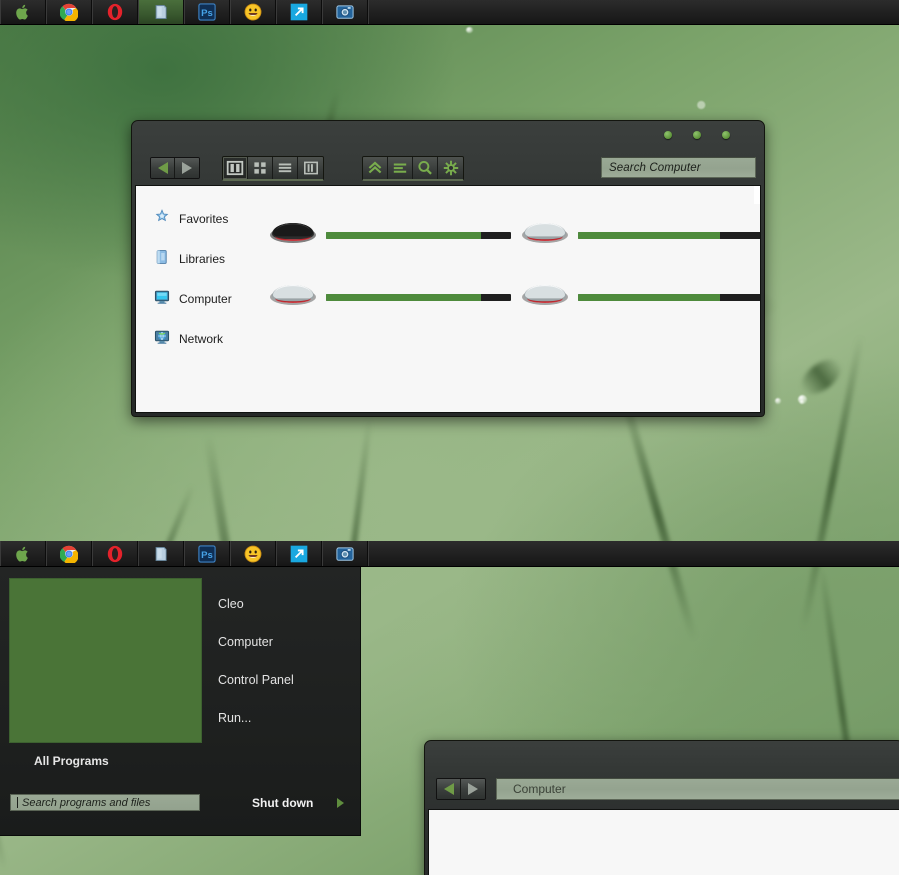 The image size is (899, 875). I want to click on window-titlebar, so click(448, 136).